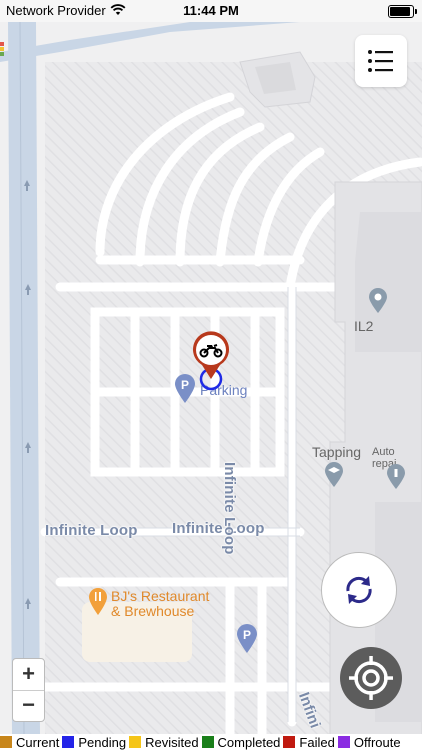 The width and height of the screenshot is (422, 750). Describe the element at coordinates (211, 355) in the screenshot. I see `current-location-marker` at that location.